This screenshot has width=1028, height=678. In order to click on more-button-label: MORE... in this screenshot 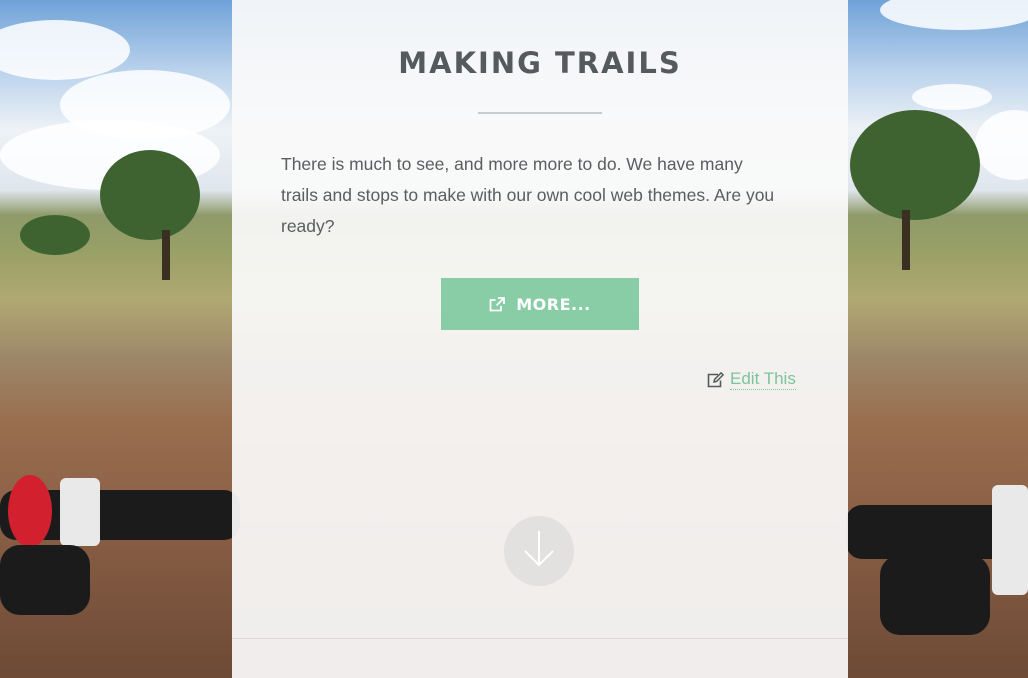, I will do `click(553, 304)`.